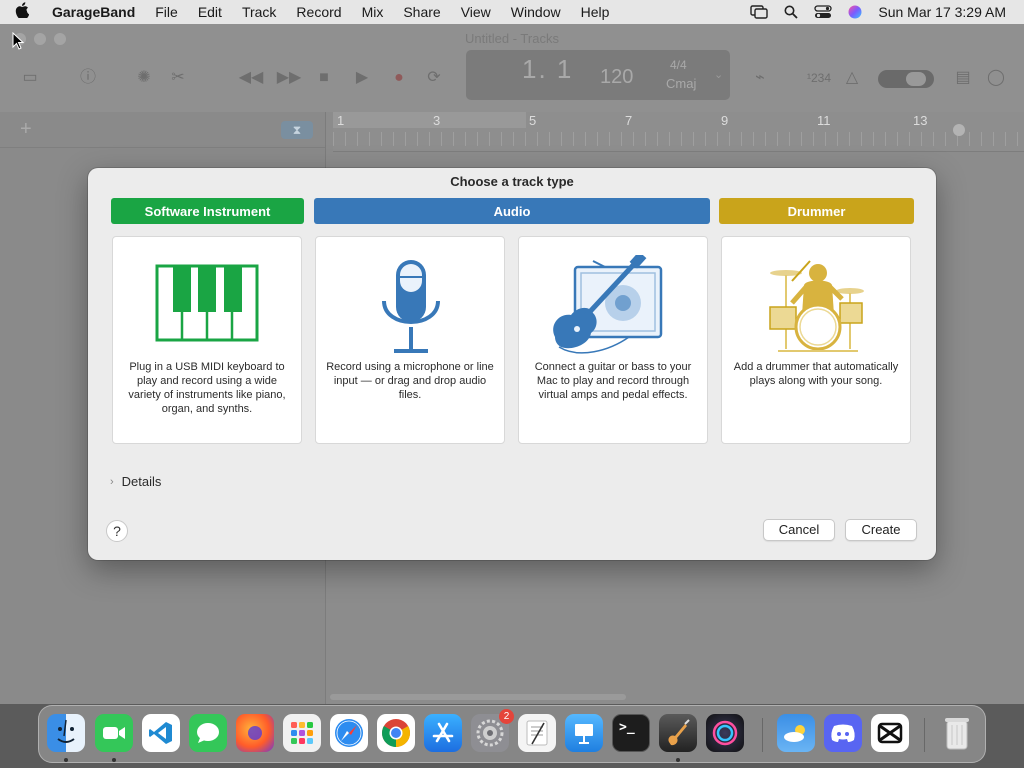  What do you see at coordinates (920, 120) in the screenshot?
I see `ruler-bar-number: 13` at bounding box center [920, 120].